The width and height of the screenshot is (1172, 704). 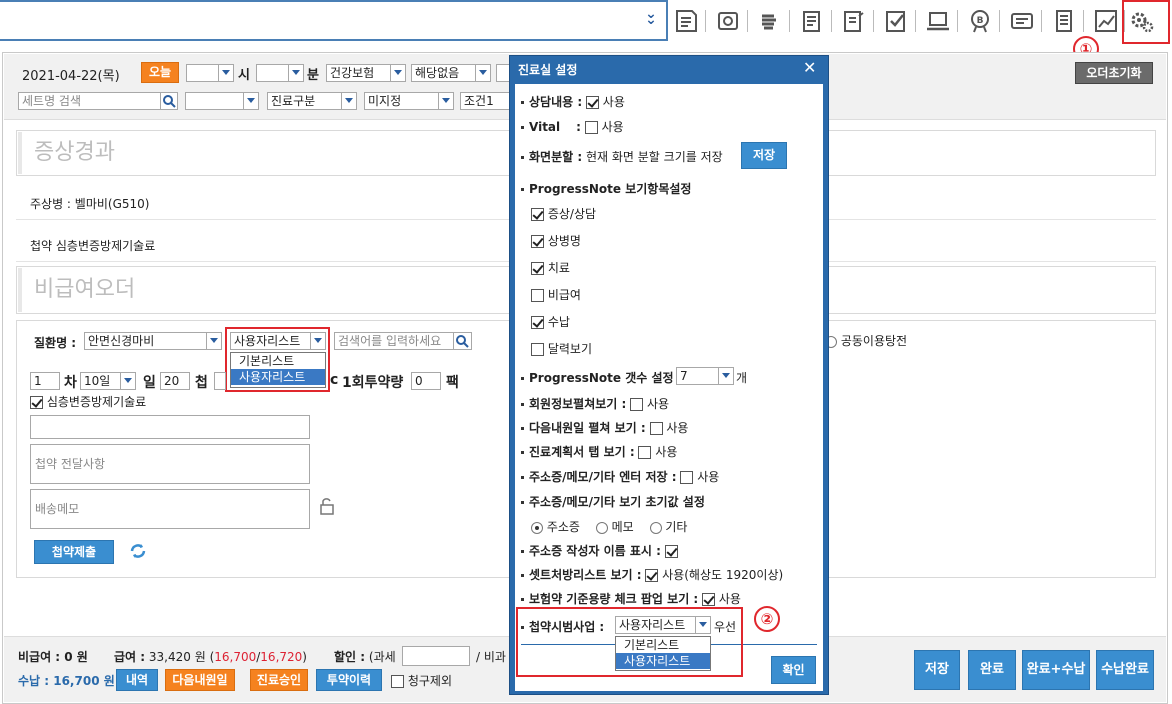 What do you see at coordinates (793, 670) in the screenshot?
I see `confirm-button: 확인` at bounding box center [793, 670].